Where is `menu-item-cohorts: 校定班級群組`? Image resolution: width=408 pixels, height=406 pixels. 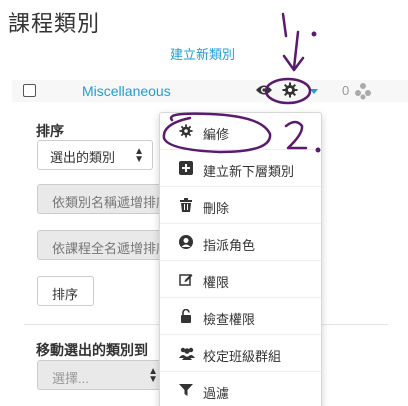
menu-item-cohorts: 校定班級群組 is located at coordinates (240, 353).